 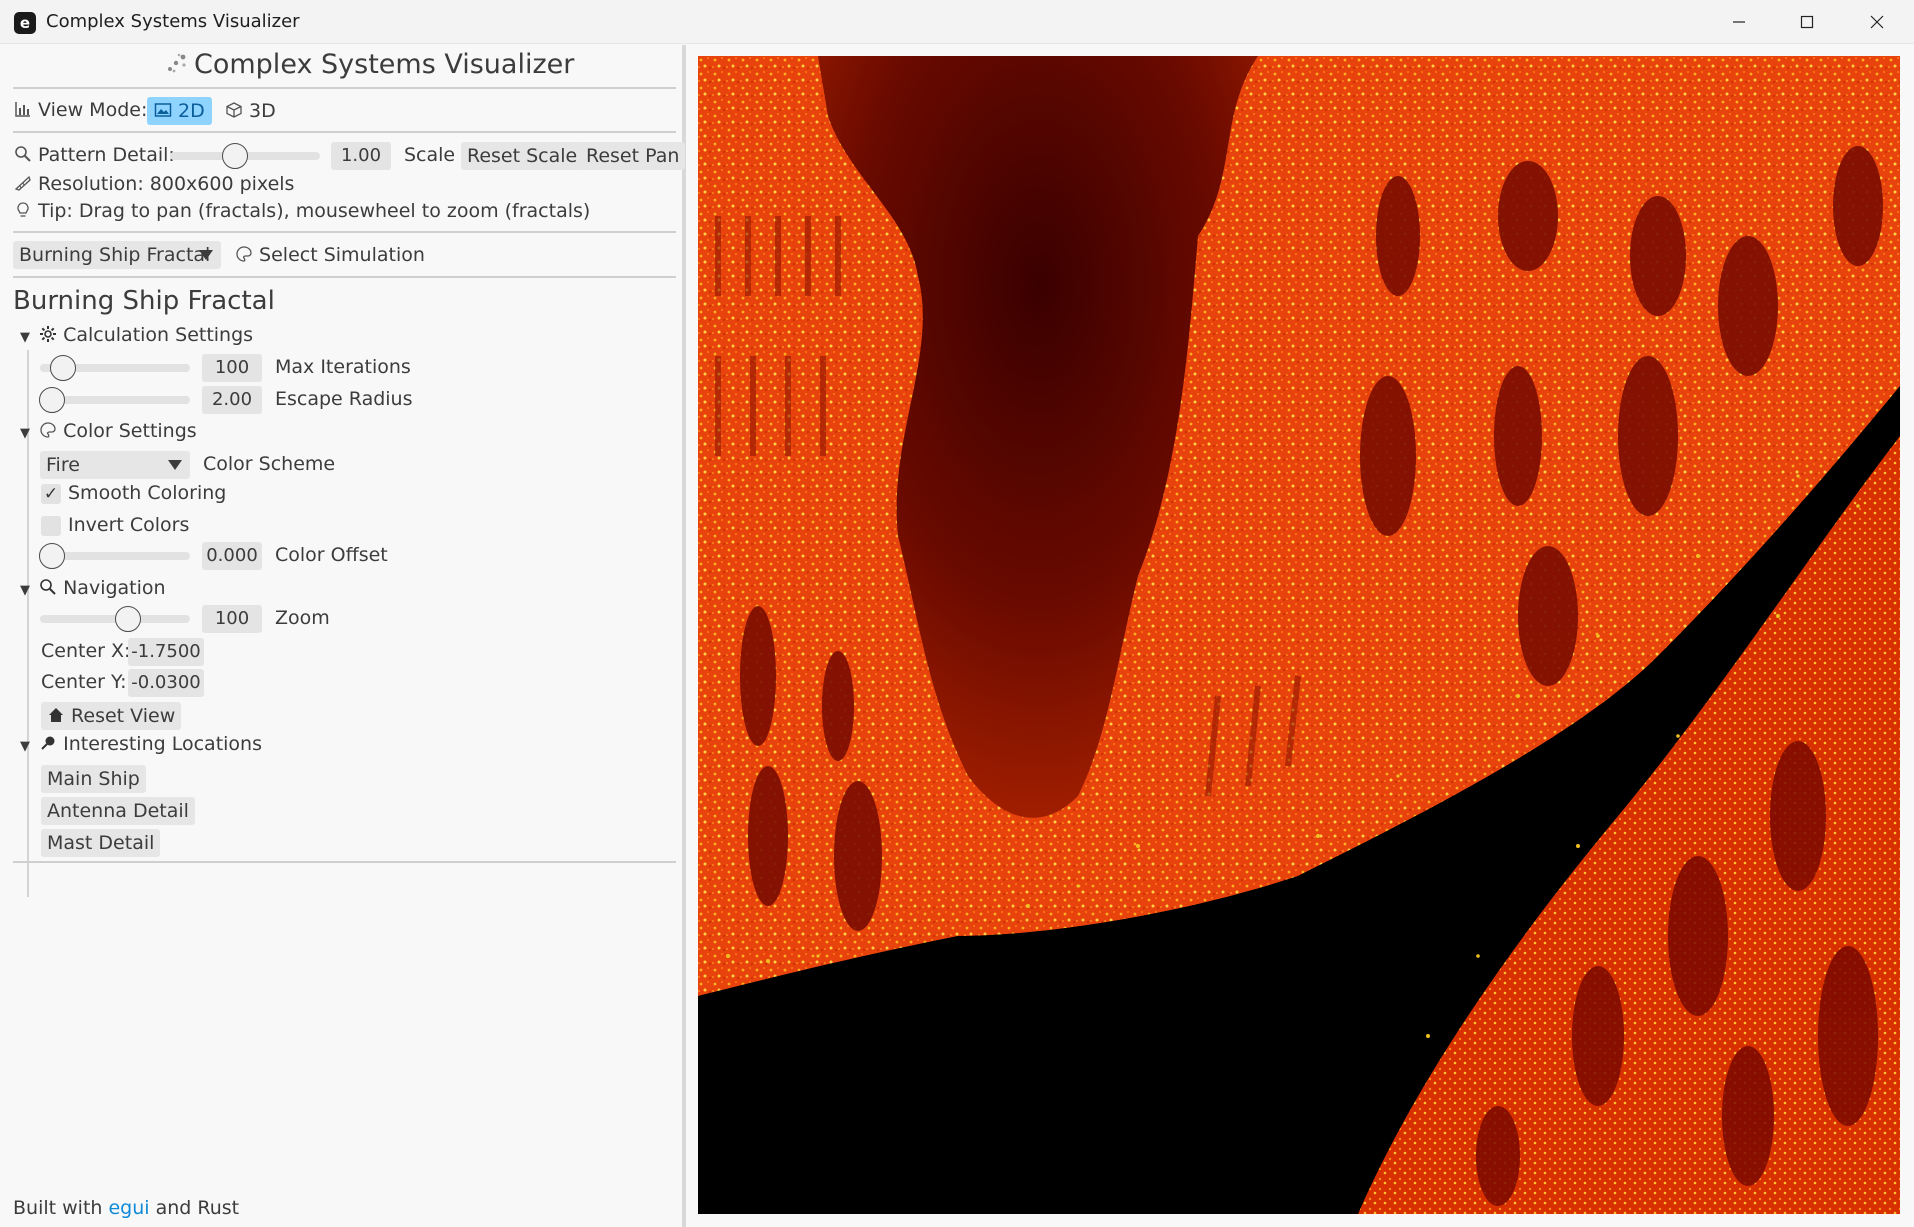 I want to click on window-title: Complex Systems Visualizer, so click(x=173, y=21).